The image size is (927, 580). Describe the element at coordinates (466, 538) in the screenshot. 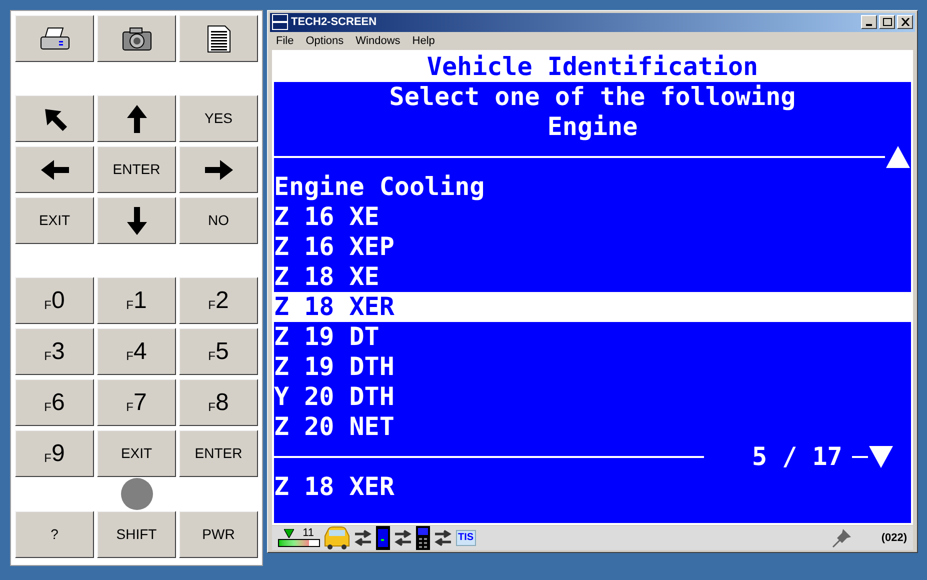

I see `tis-logo: TIS` at that location.